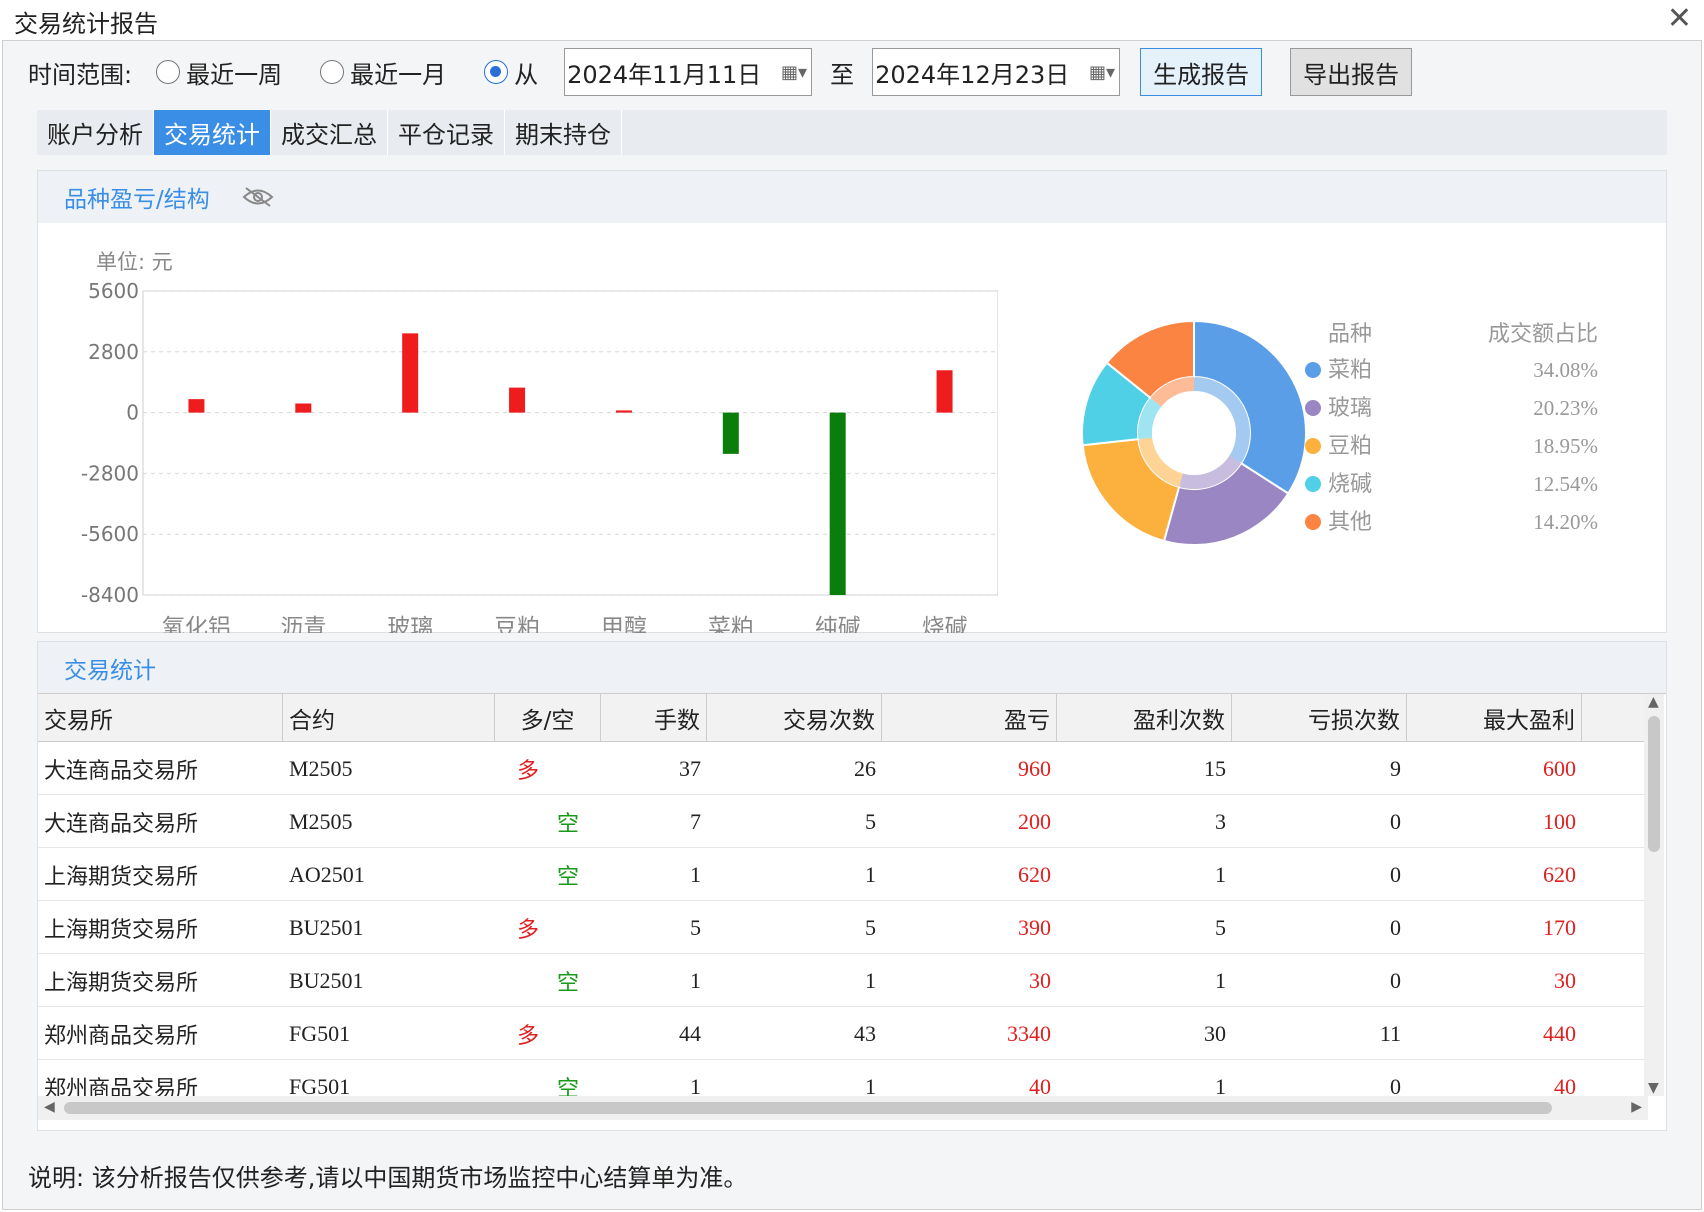  Describe the element at coordinates (1350, 408) in the screenshot. I see `legend-label: 玻璃` at that location.